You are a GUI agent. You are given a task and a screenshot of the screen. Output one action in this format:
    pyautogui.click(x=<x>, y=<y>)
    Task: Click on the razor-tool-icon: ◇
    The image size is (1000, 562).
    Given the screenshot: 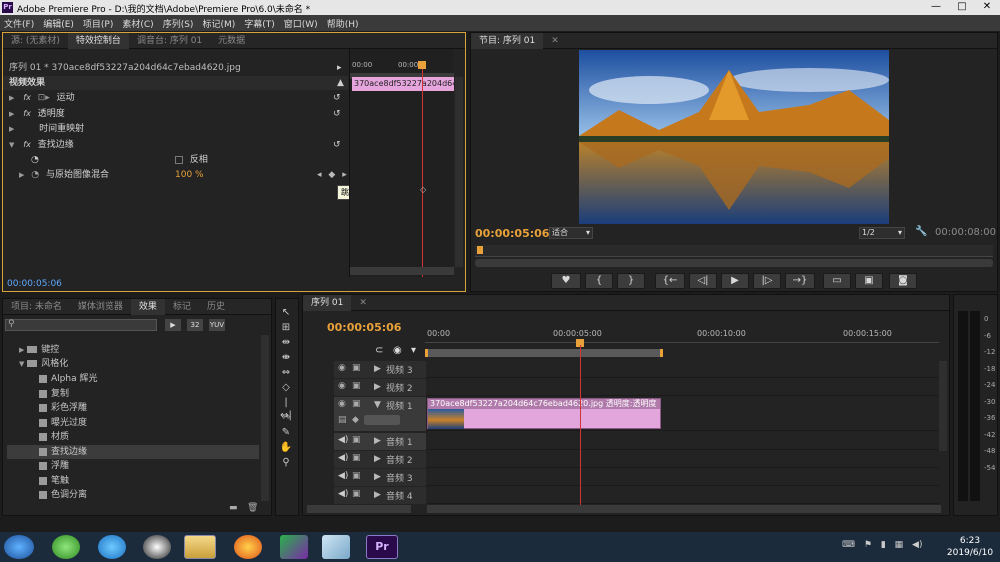 What is the action you would take?
    pyautogui.click(x=286, y=387)
    